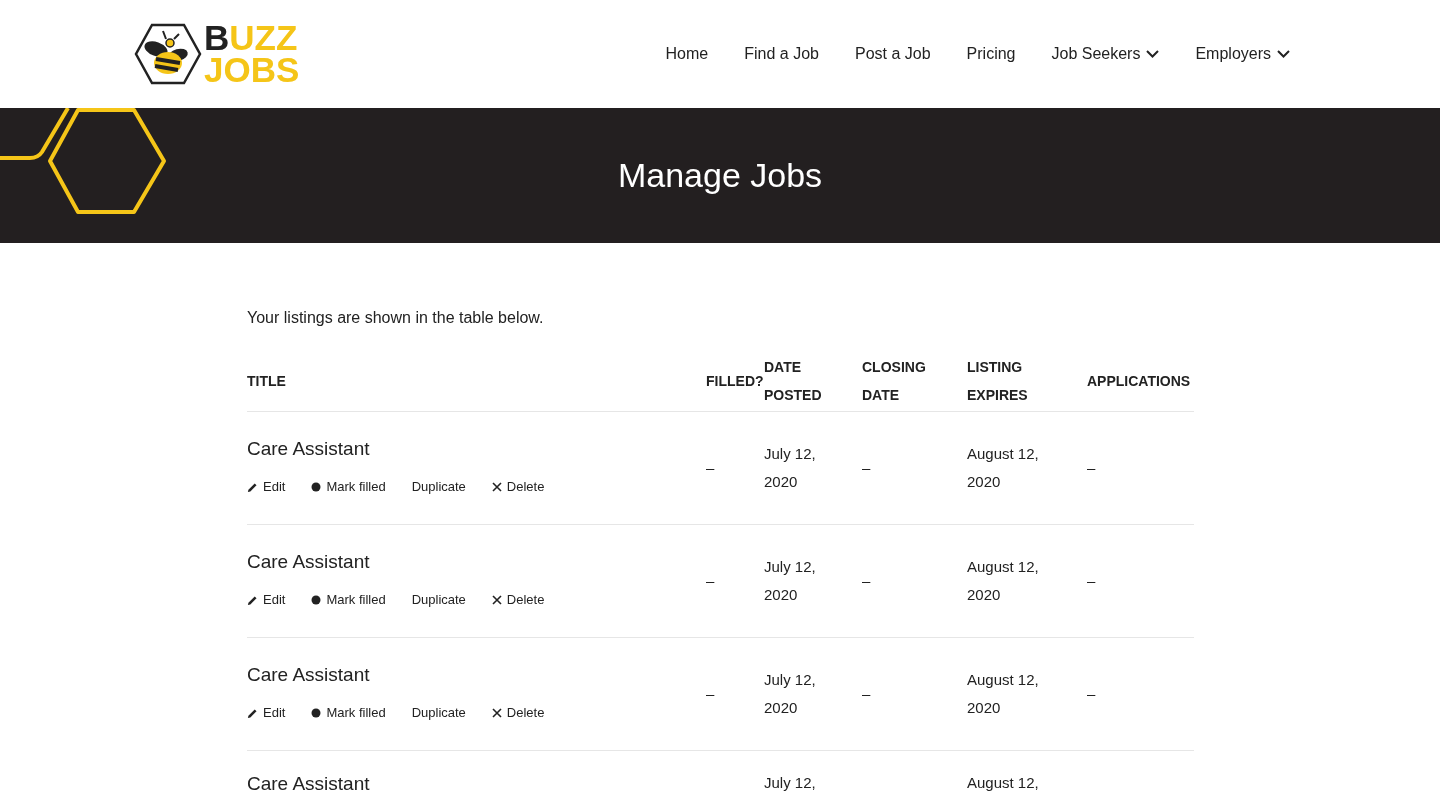 This screenshot has width=1440, height=800. I want to click on bee-logo-icon, so click(168, 54).